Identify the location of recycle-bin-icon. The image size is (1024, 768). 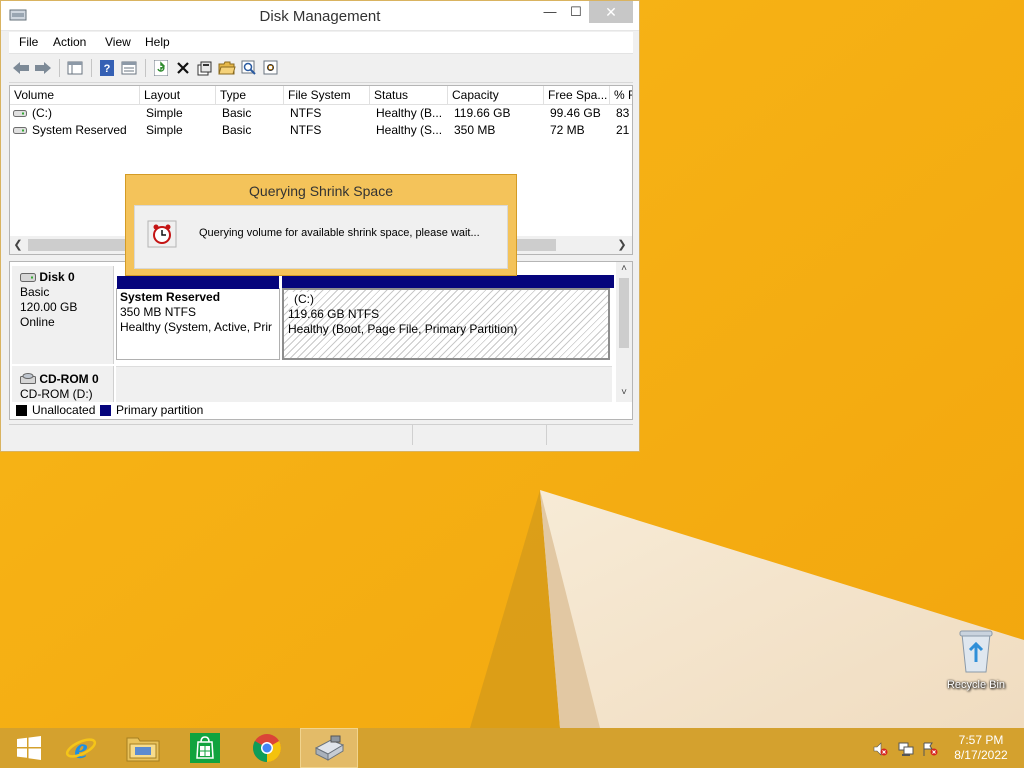
(976, 651).